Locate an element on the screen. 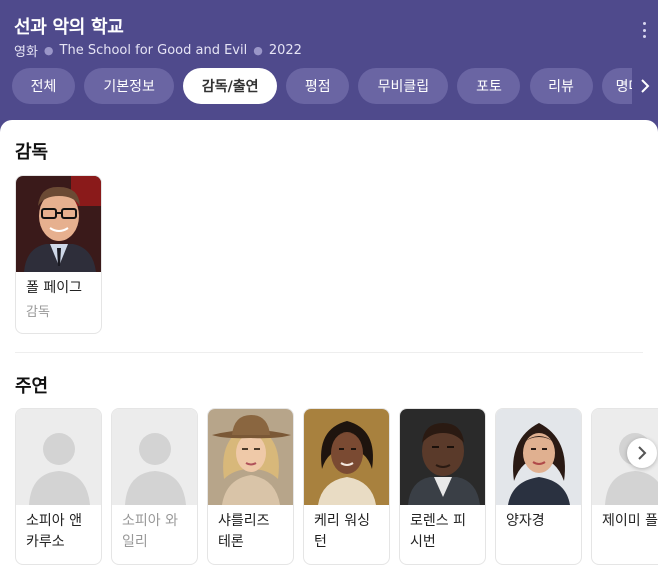 The height and width of the screenshot is (586, 658). section-title-director: 감독 is located at coordinates (32, 152).